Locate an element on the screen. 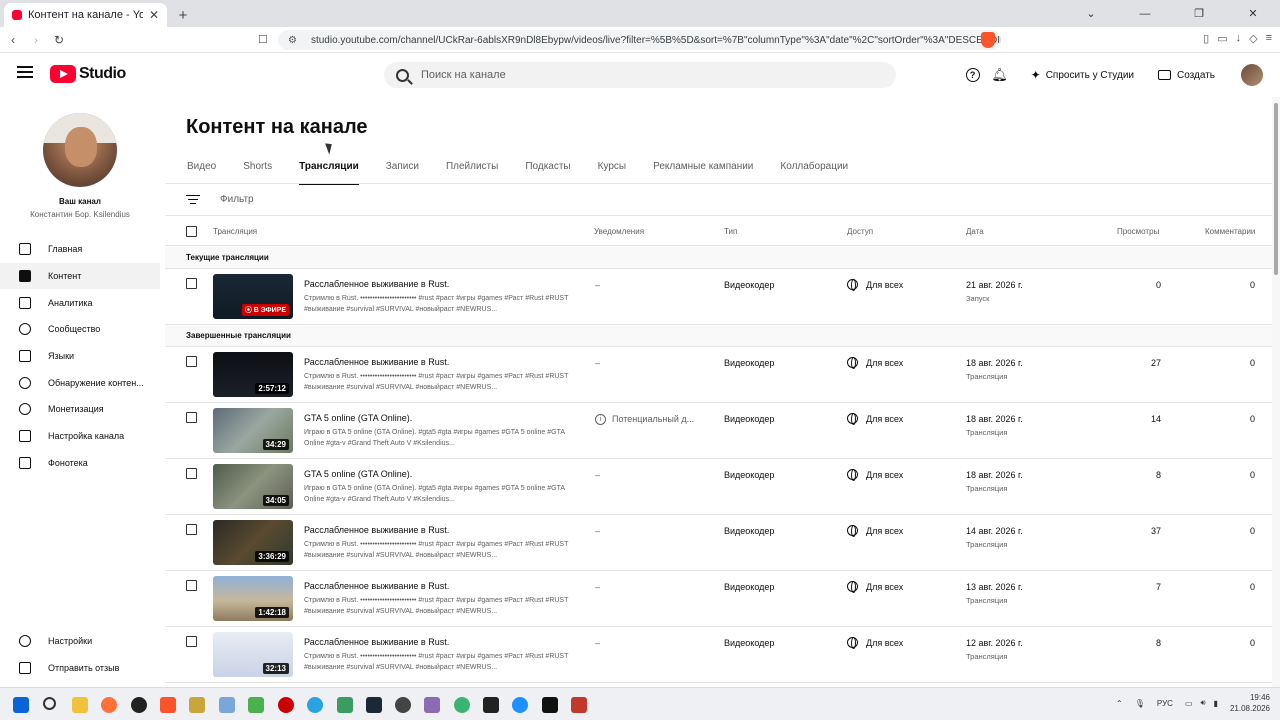  tab-podcasts: Подкасты is located at coordinates (547, 170).